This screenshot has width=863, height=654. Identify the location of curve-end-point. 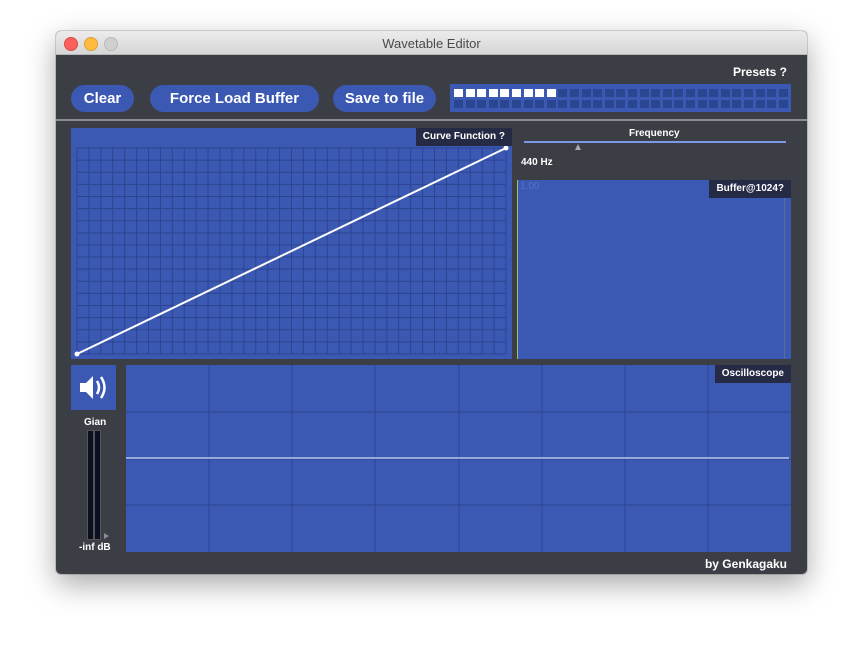
(506, 148).